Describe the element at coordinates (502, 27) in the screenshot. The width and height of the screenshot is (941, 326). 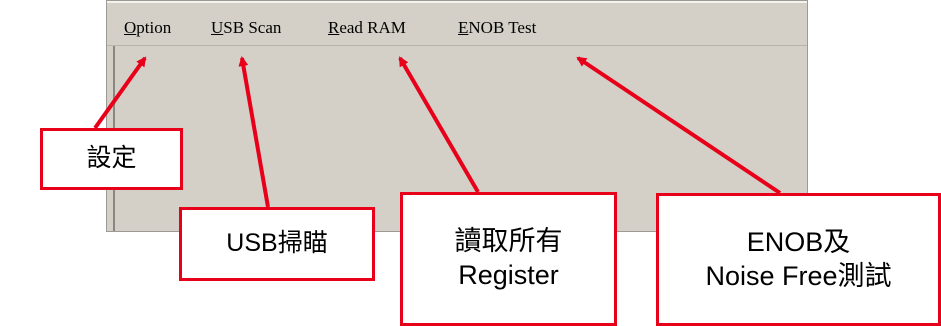
I see `menu-enob-test-label: NOB Test` at that location.